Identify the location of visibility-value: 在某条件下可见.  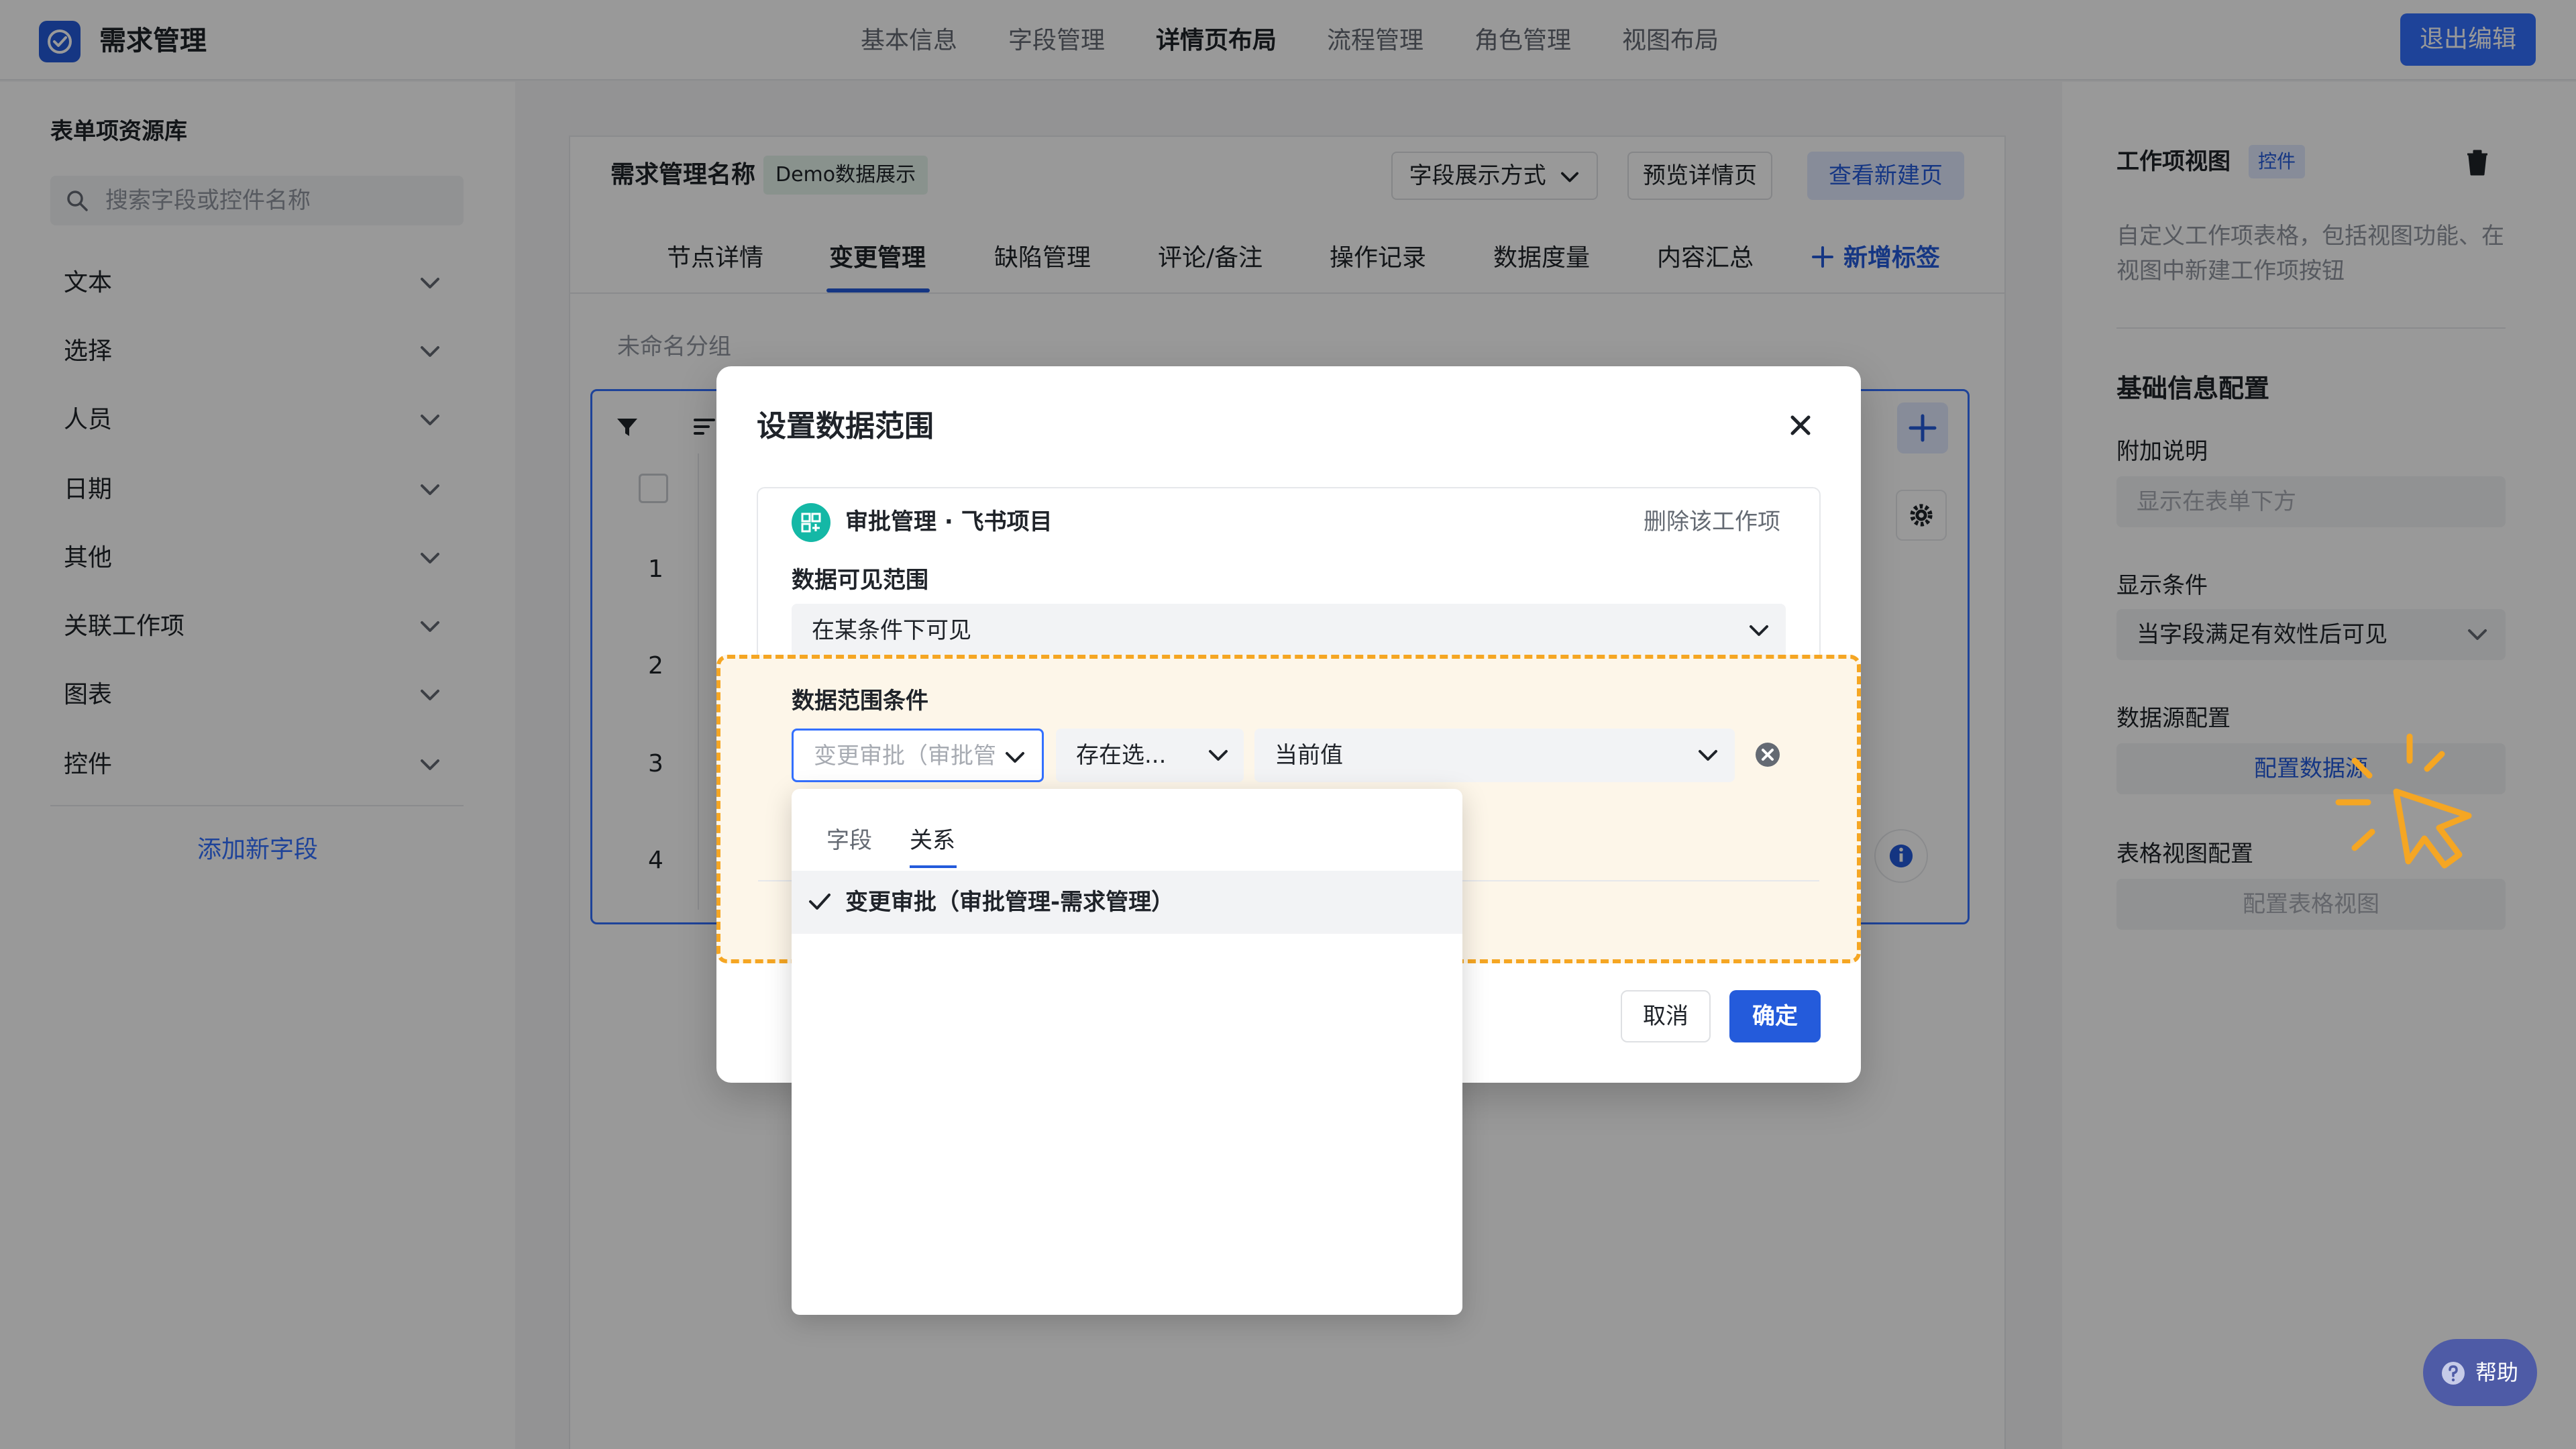
(891, 630).